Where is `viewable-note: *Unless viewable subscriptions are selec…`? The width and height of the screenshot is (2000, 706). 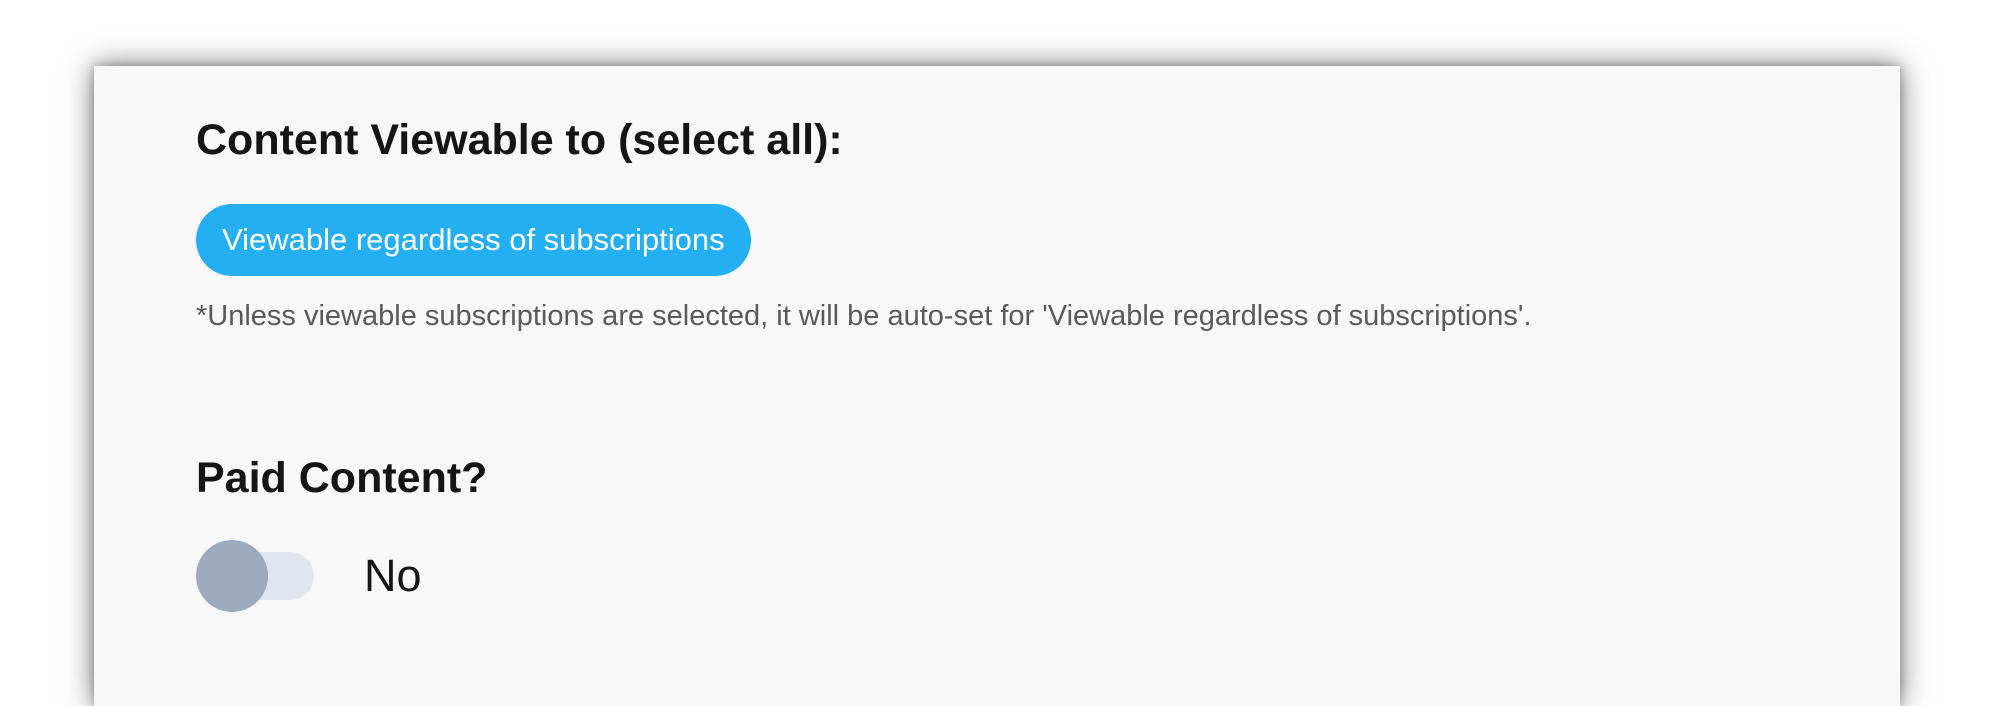 viewable-note: *Unless viewable subscriptions are selec… is located at coordinates (864, 316).